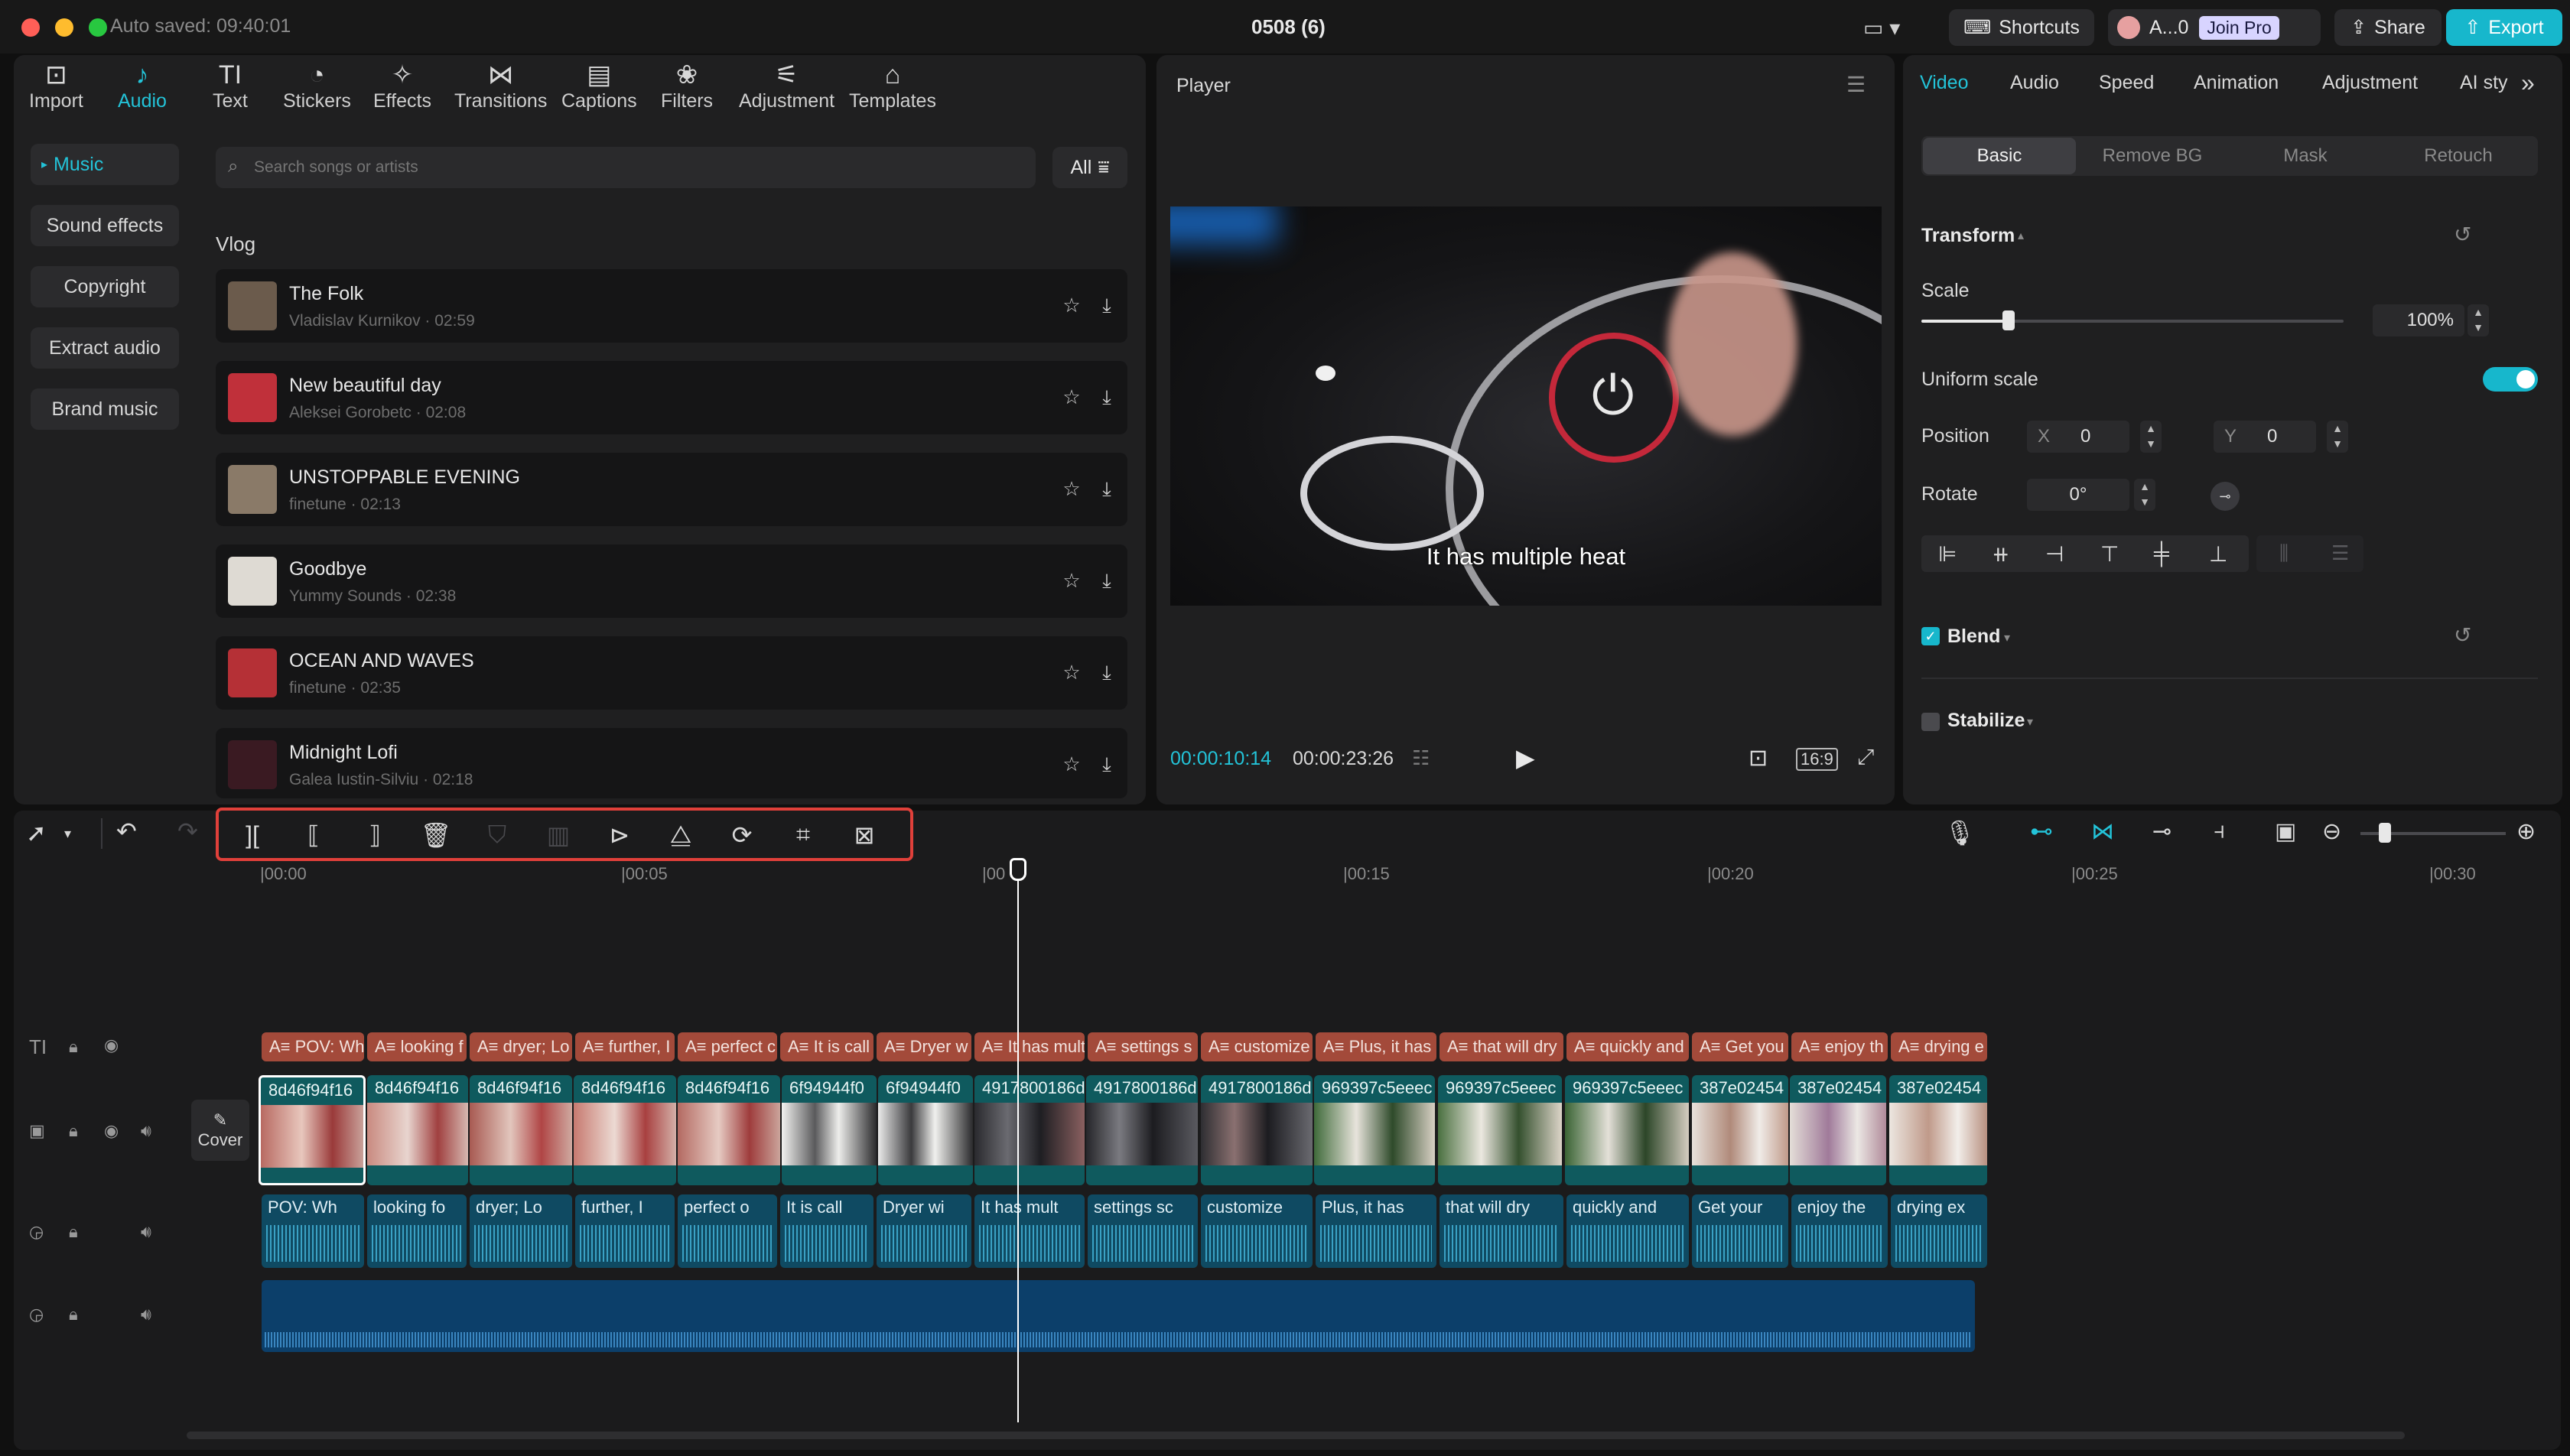  What do you see at coordinates (2462, 234) in the screenshot?
I see `reset-icon: ↺` at bounding box center [2462, 234].